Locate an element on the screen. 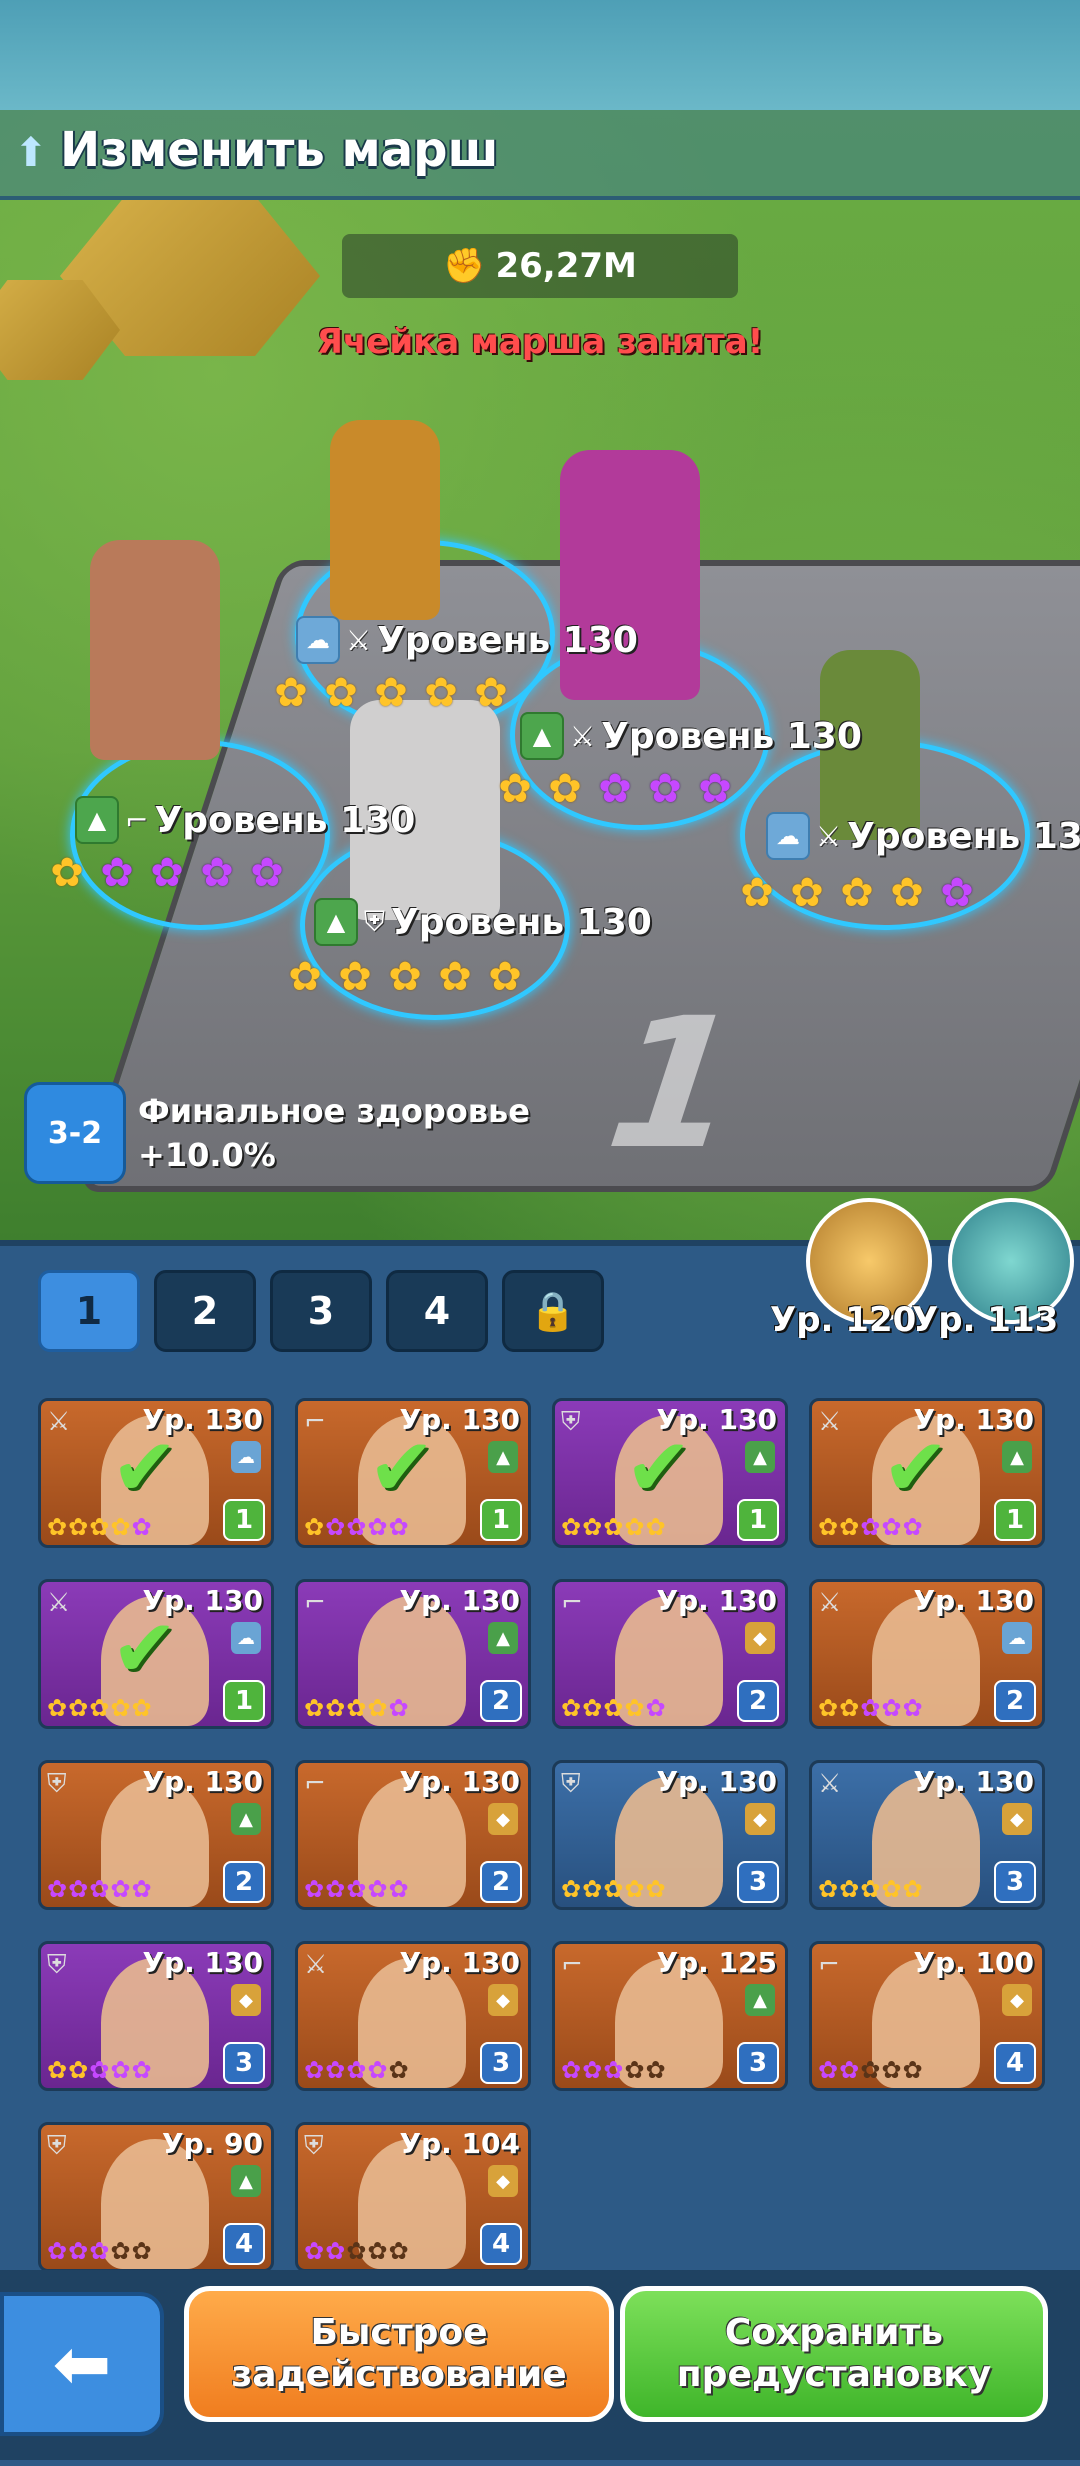 The height and width of the screenshot is (2466, 1080). hero-card: ⛨ Ур. 130 ▲ ✿ ✿ ✿ ✿ ✿ 1 ✔ is located at coordinates (670, 1473).